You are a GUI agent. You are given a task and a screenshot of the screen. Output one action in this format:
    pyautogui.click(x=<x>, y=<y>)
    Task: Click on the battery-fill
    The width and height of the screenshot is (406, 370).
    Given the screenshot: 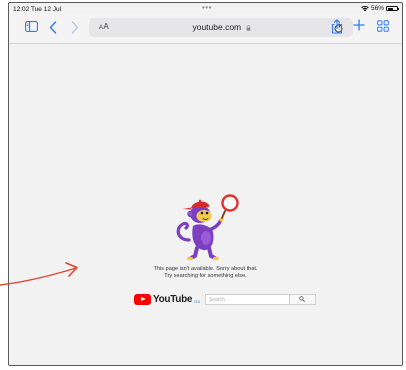 What is the action you would take?
    pyautogui.click(x=390, y=8)
    